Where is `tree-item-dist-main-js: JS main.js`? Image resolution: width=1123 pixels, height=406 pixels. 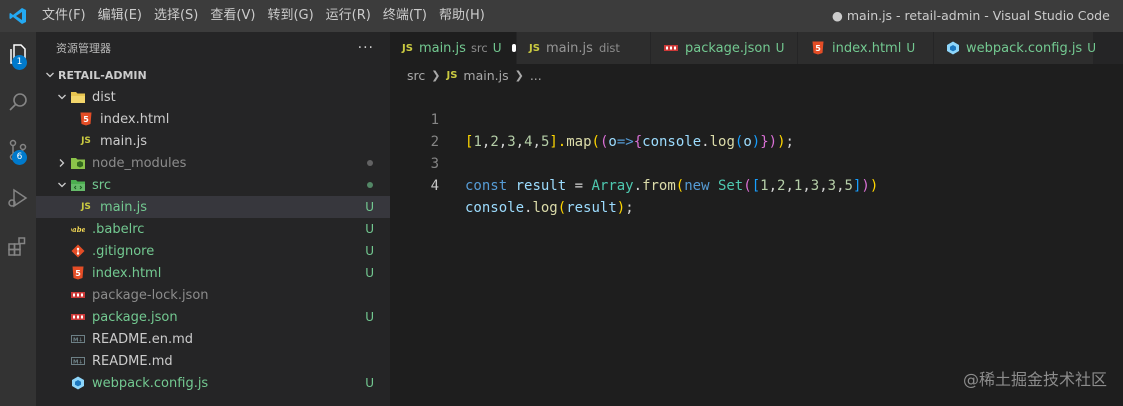
tree-item-dist-main-js: JS main.js is located at coordinates (213, 141).